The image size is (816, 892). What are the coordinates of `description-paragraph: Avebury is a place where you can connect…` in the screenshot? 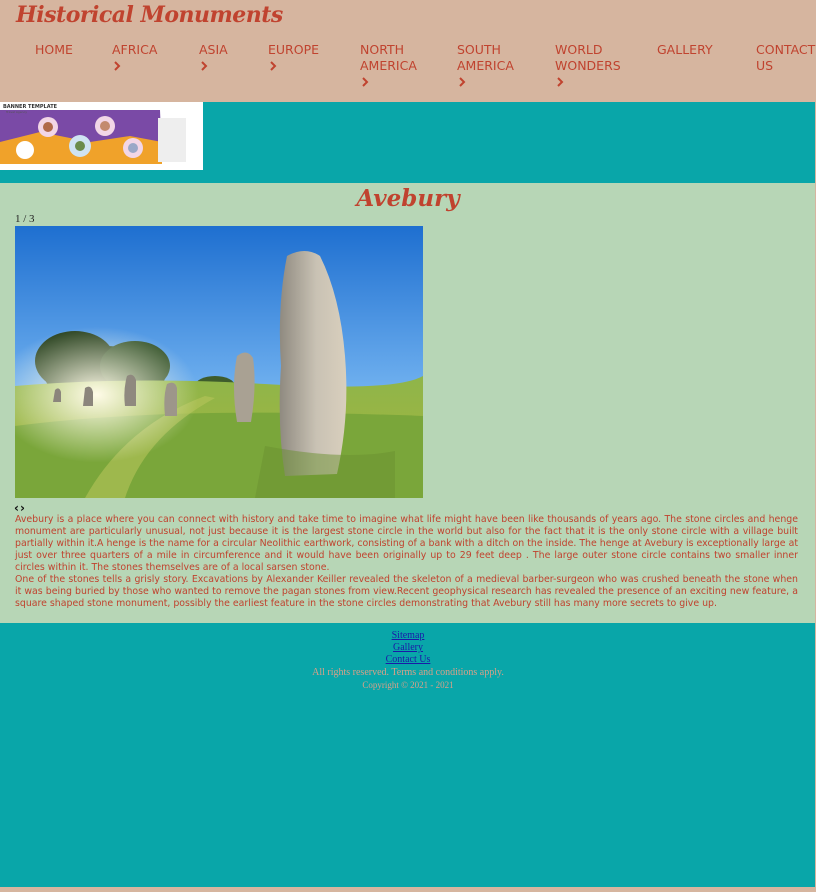 It's located at (406, 543).